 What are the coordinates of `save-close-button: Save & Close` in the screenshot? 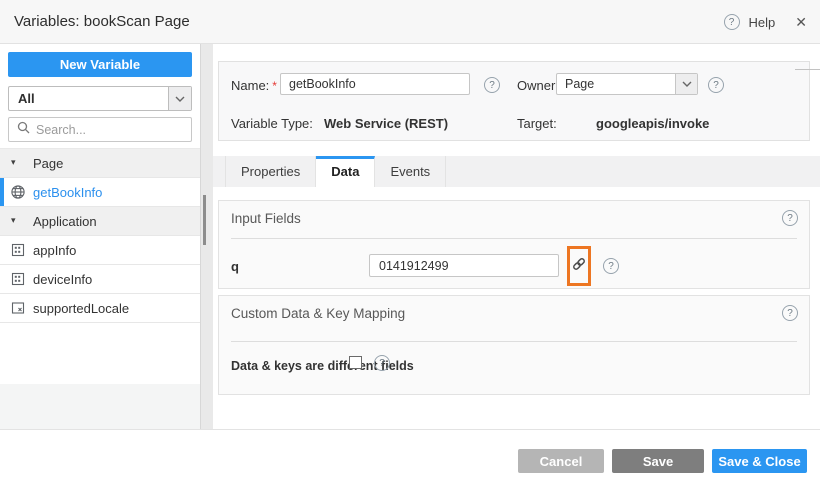 It's located at (759, 461).